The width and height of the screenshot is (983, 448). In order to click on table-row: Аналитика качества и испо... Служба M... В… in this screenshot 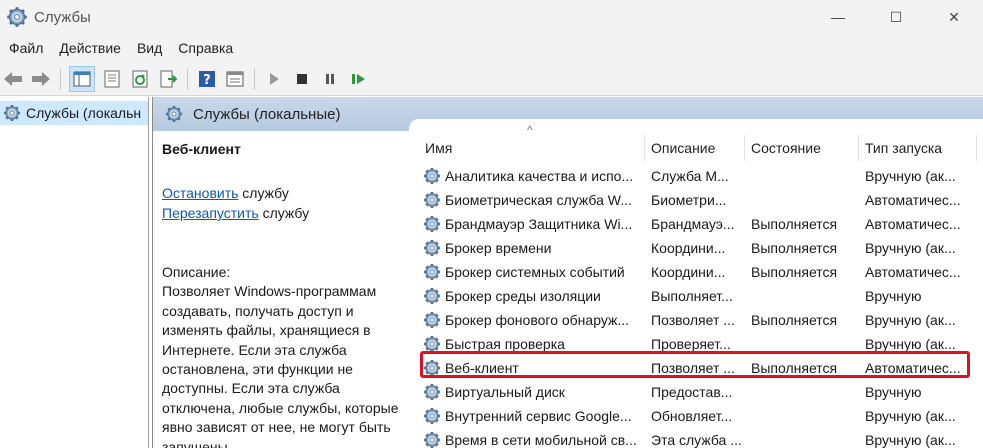, I will do `click(699, 176)`.